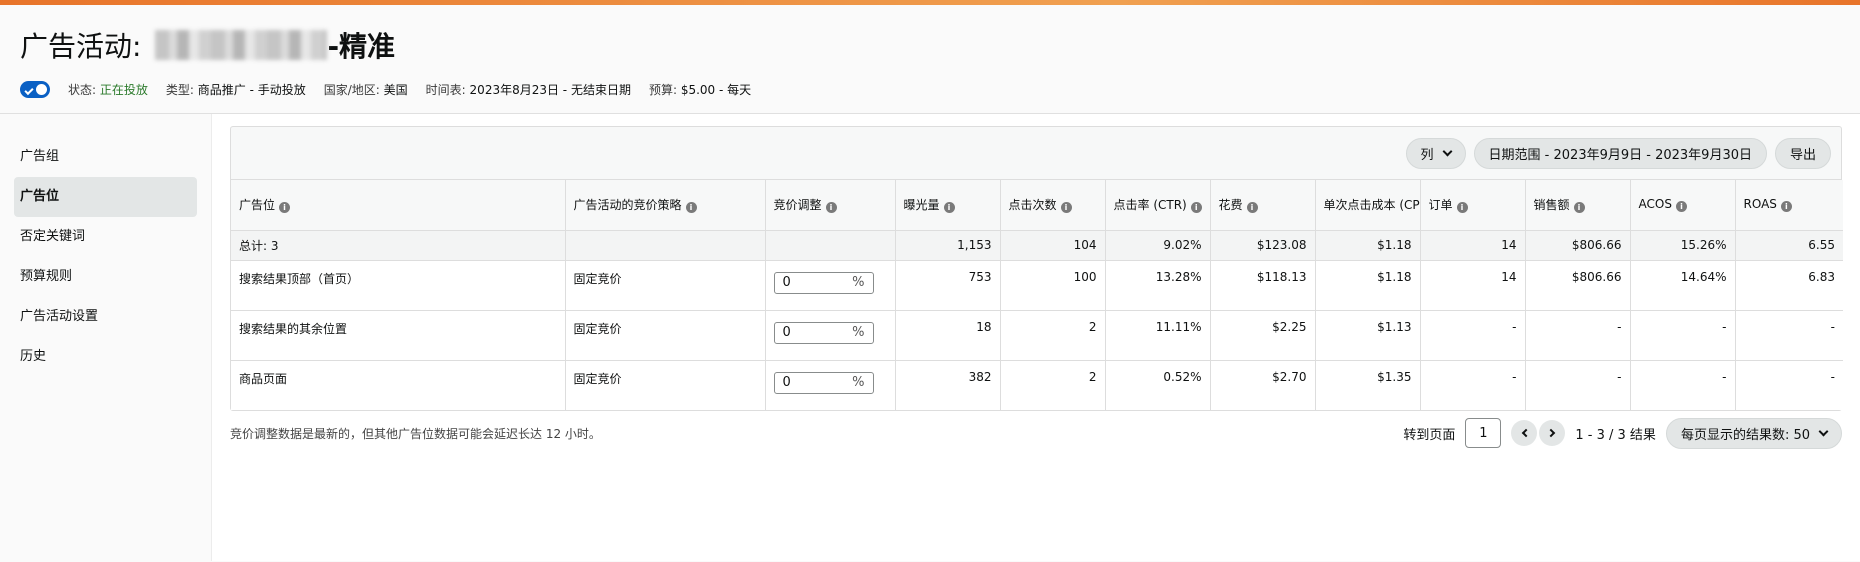  Describe the element at coordinates (1802, 153) in the screenshot. I see `export-button: 导出` at that location.